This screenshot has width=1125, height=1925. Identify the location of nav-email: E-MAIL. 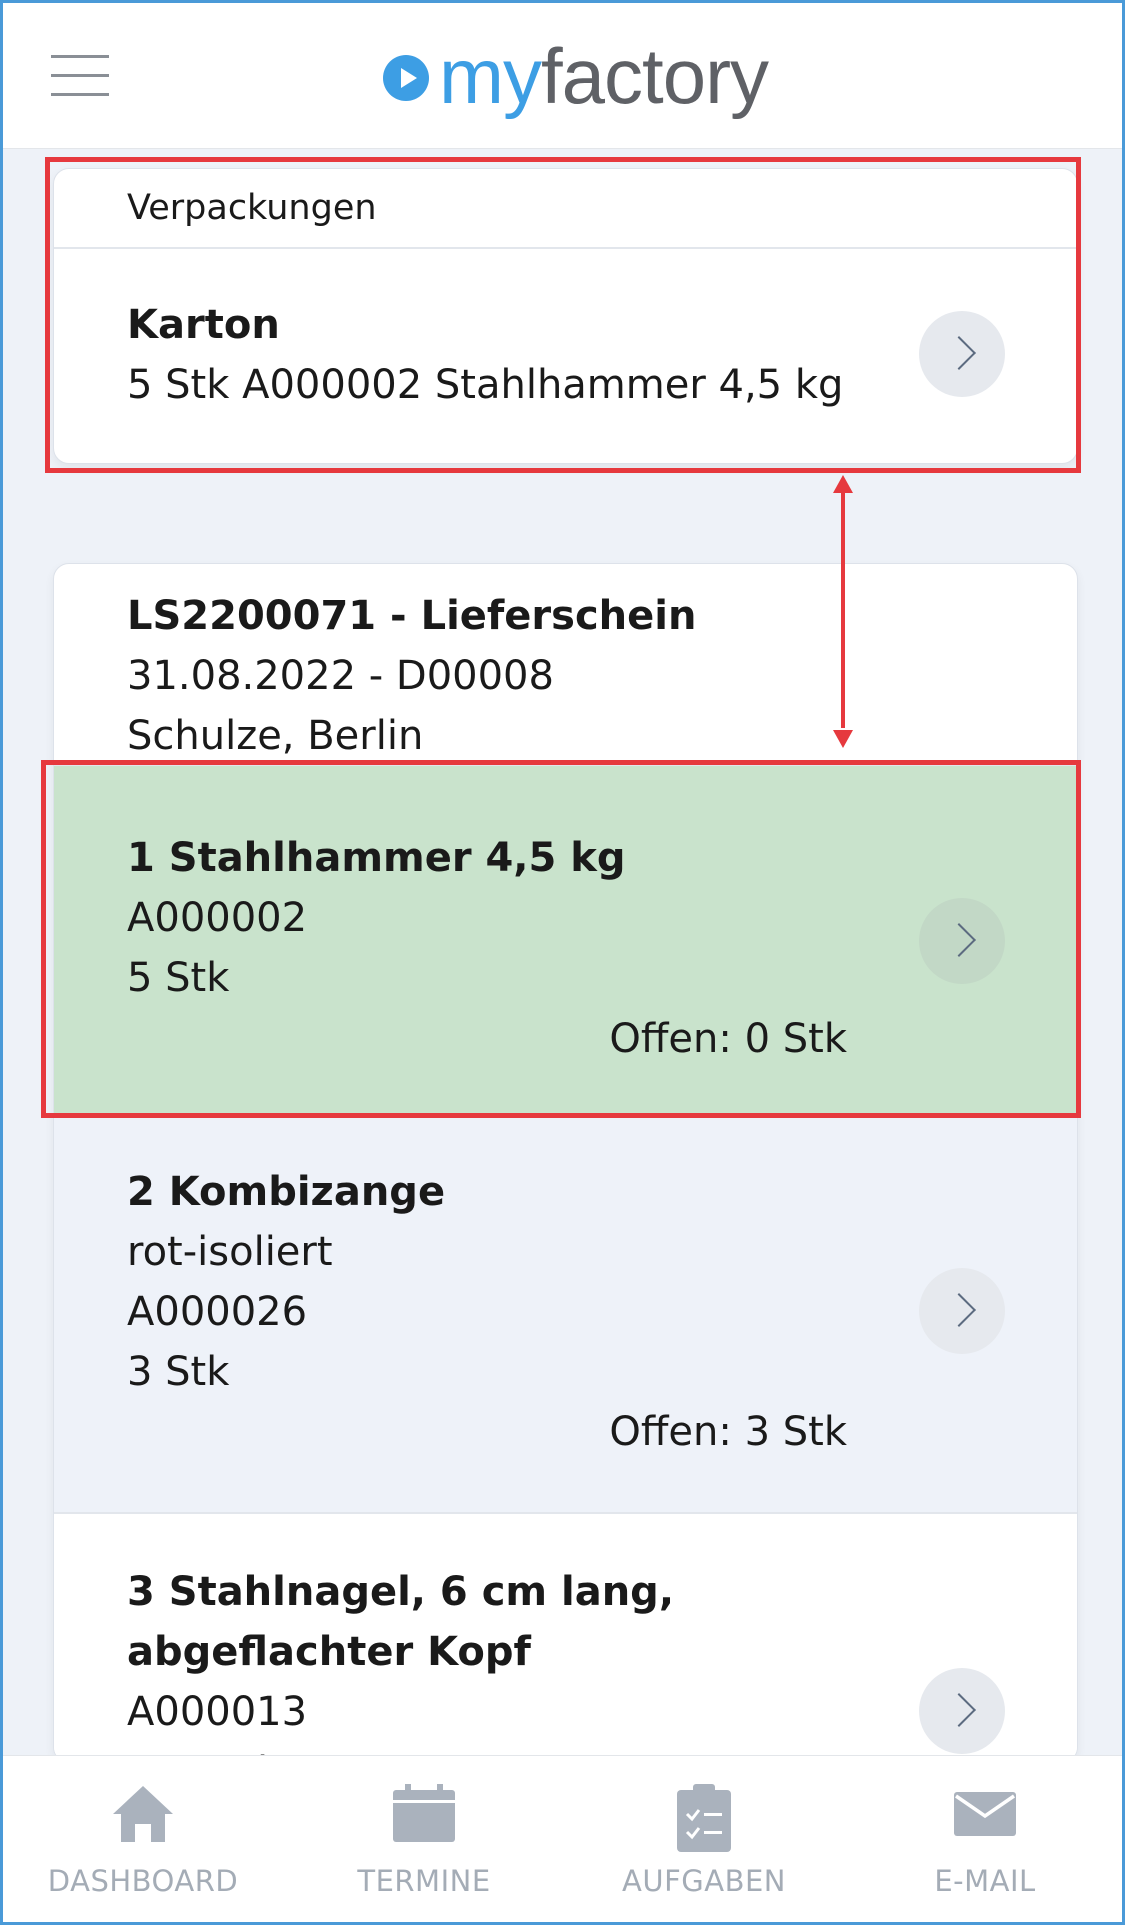
(983, 1839).